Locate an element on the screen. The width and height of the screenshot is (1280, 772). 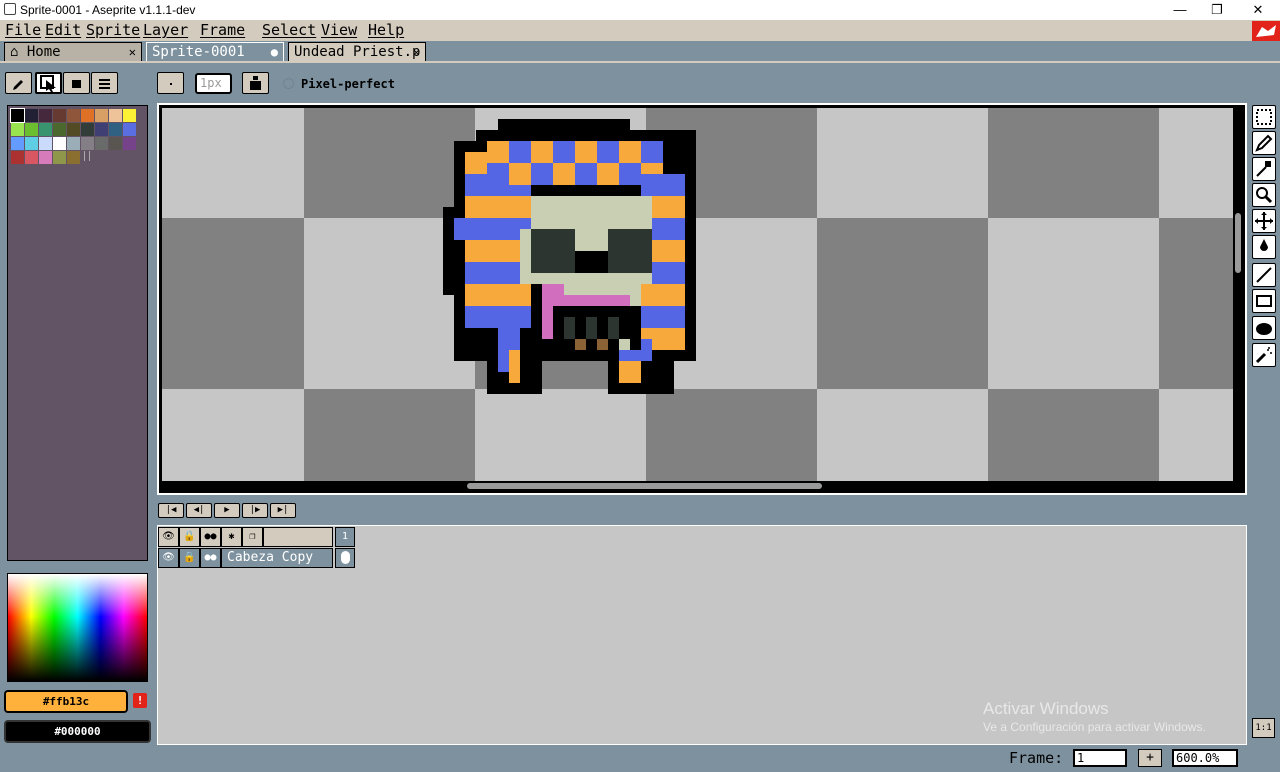
frame-header-1: 1 is located at coordinates (345, 537).